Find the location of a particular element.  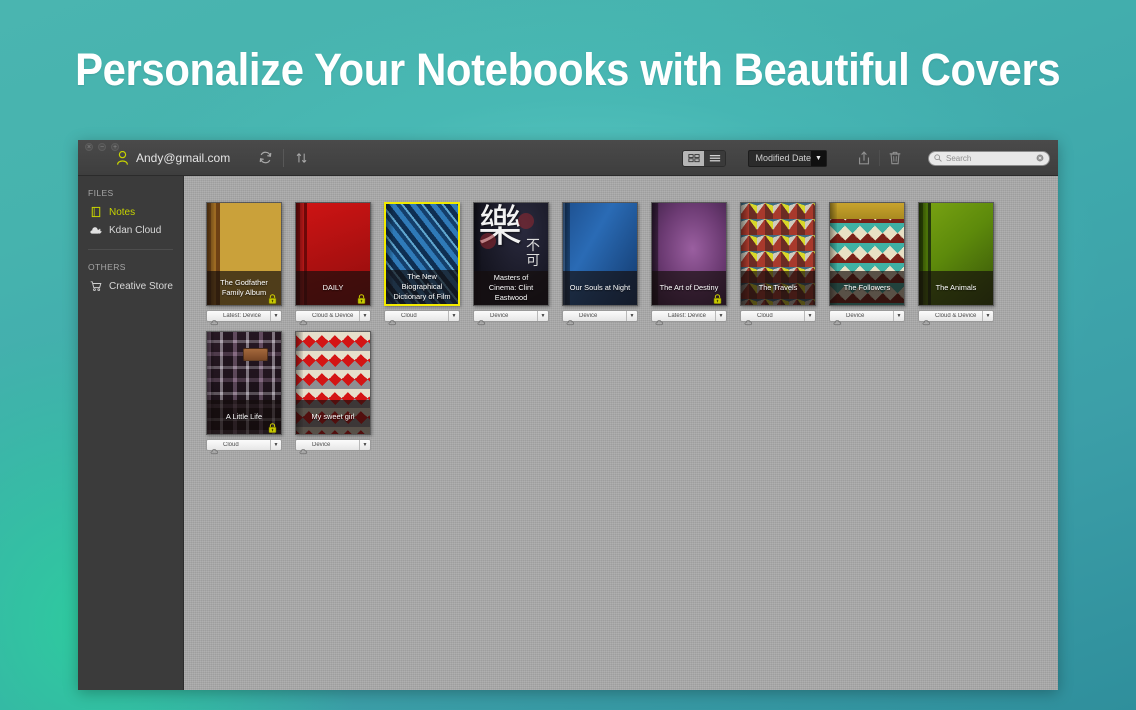

account-display: Andy@gmail.com is located at coordinates (173, 157).